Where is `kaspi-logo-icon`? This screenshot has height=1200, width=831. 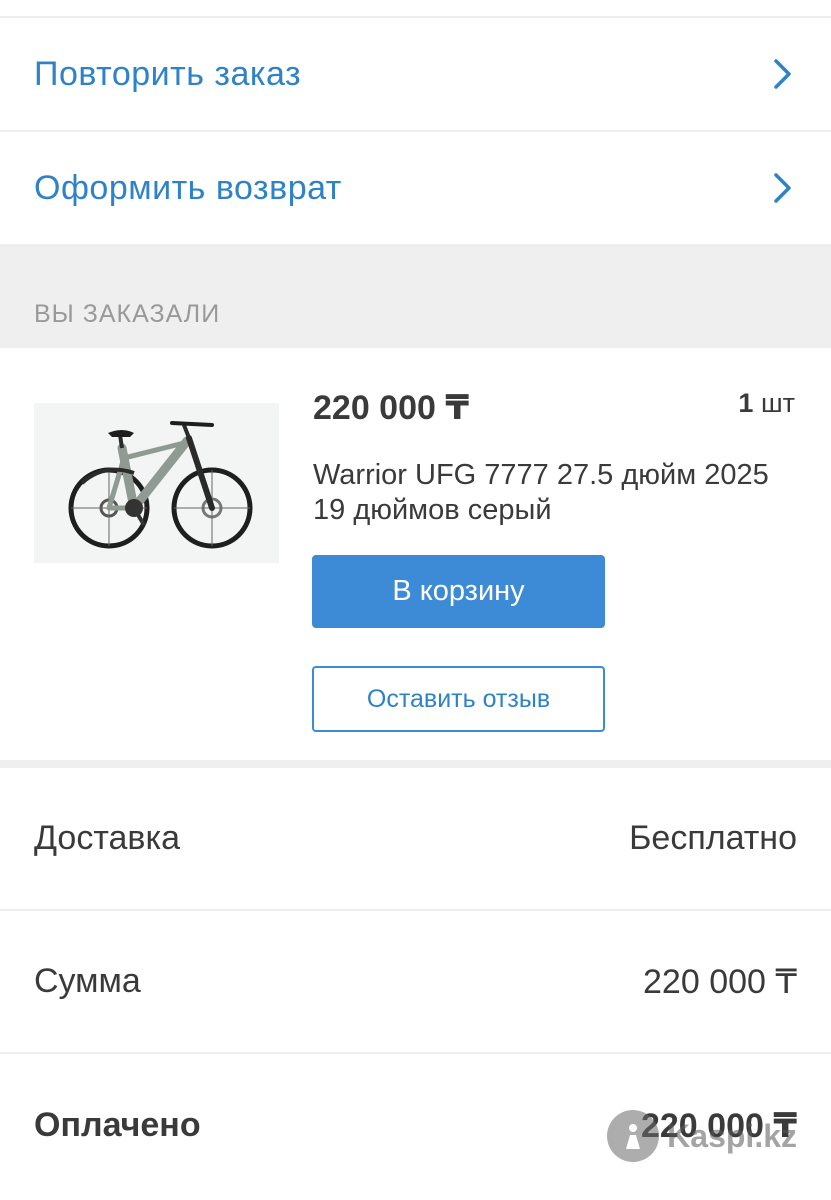
kaspi-logo-icon is located at coordinates (633, 1136).